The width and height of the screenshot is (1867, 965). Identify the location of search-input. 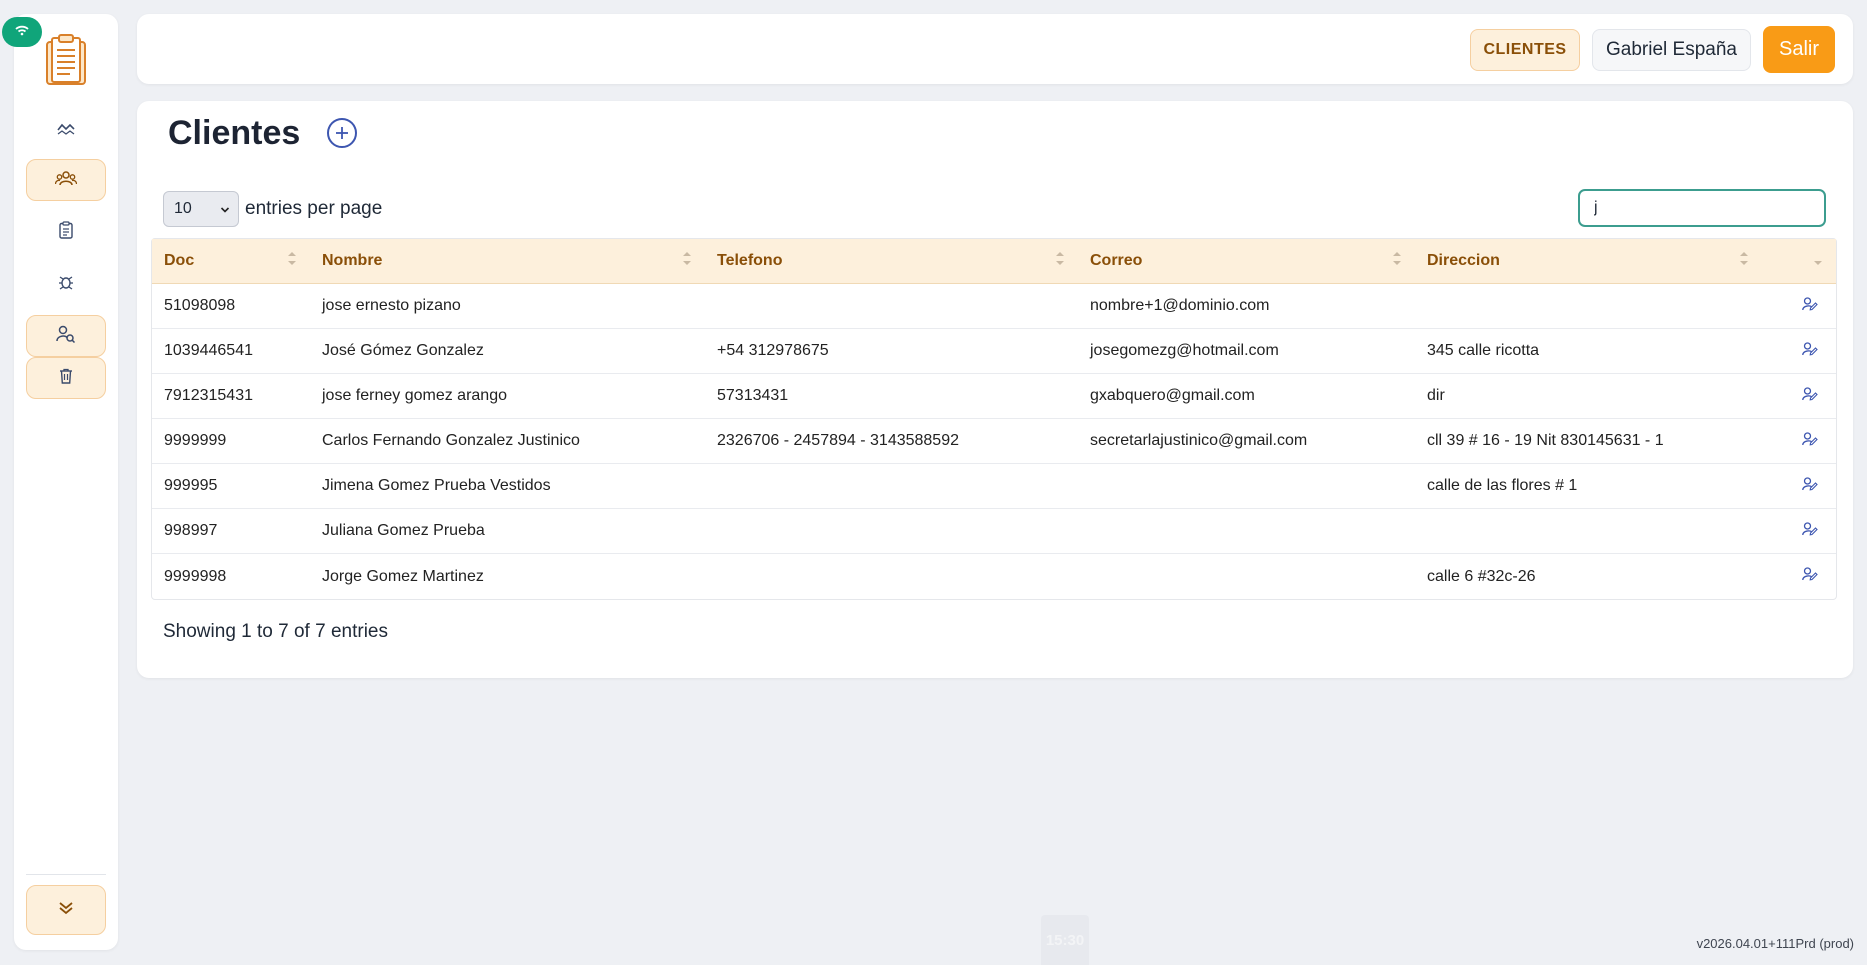
(1702, 208).